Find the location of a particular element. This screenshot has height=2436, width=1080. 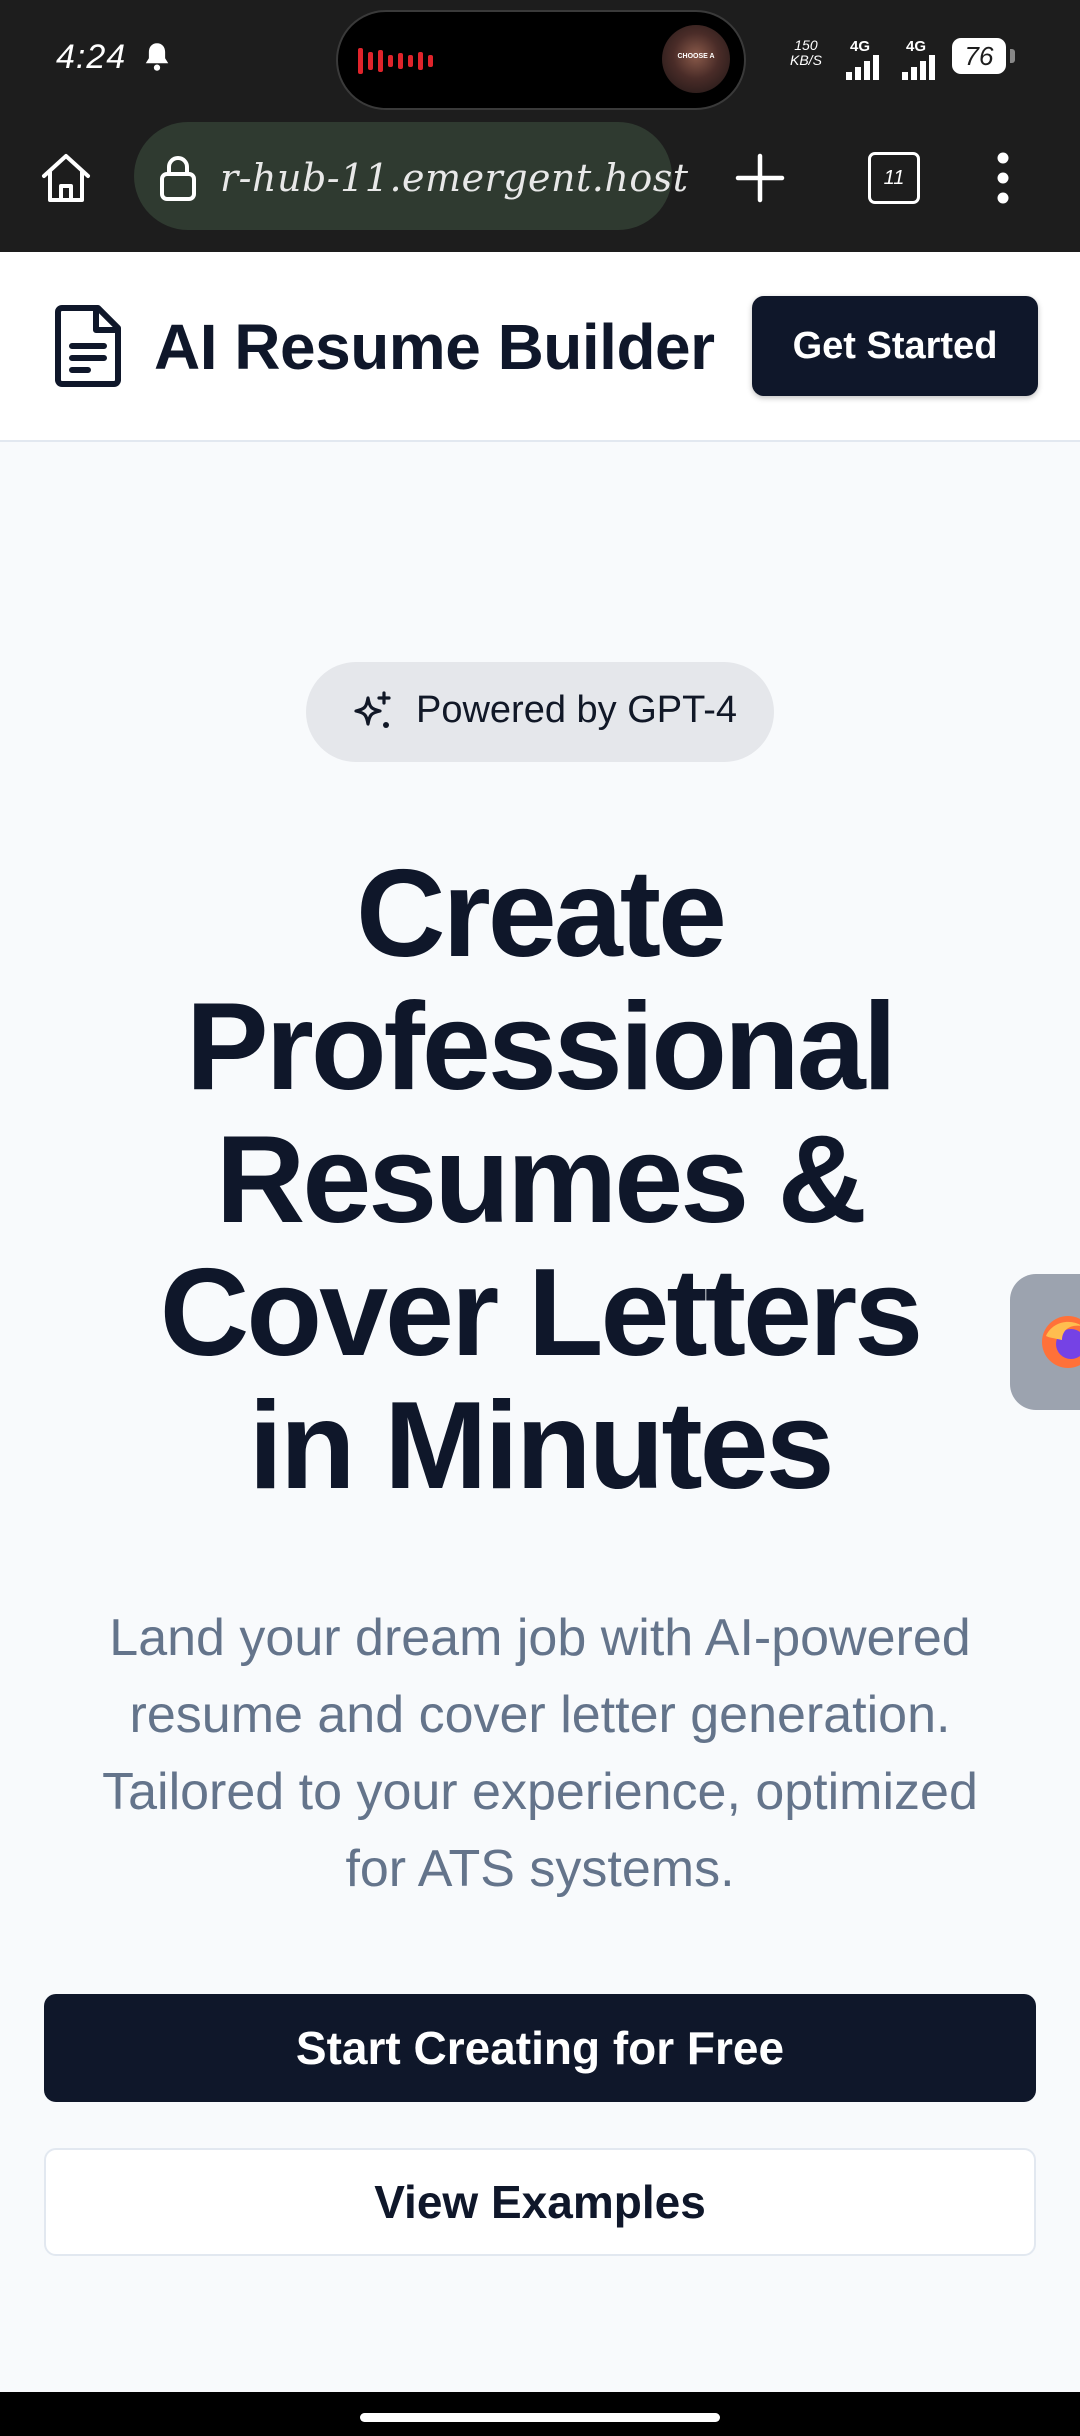

document-icon is located at coordinates (88, 346).